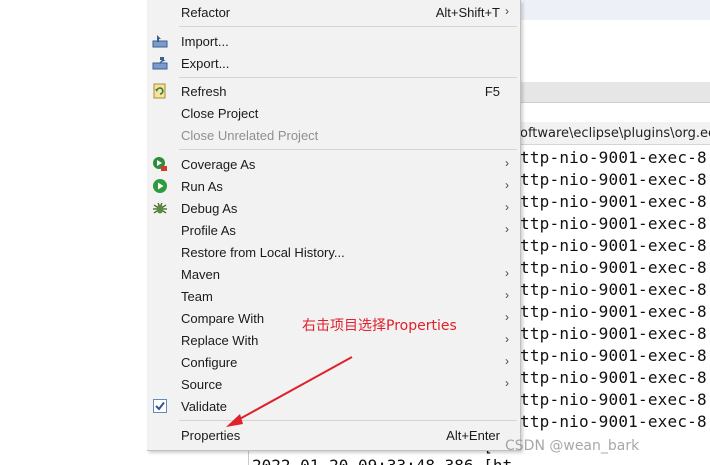  Describe the element at coordinates (289, 391) in the screenshot. I see `annotation-arrow-icon` at that location.